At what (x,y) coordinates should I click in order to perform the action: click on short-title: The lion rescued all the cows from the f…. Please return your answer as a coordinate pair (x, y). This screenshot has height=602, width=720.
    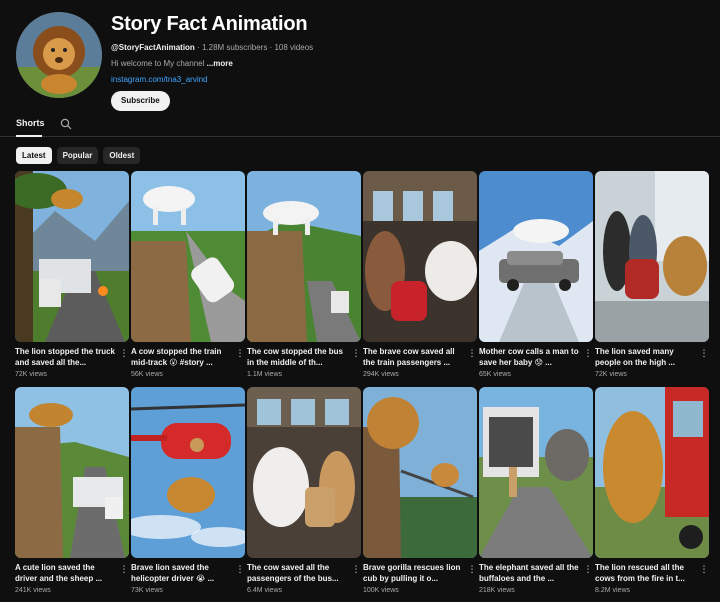
    Looking at the image, I should click on (652, 573).